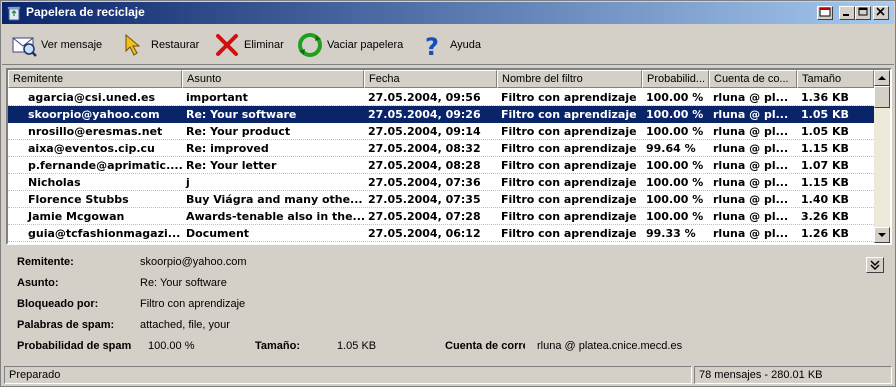 This screenshot has height=387, width=896. Describe the element at coordinates (193, 304) in the screenshot. I see `blocked-by-value: Filtro con aprendizaje` at that location.